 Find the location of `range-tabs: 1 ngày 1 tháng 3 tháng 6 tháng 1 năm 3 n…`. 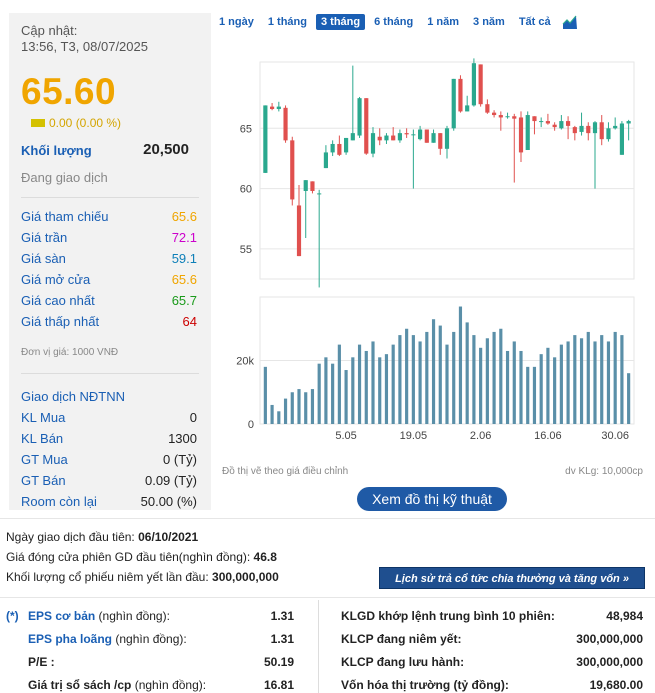

range-tabs: 1 ngày 1 tháng 3 tháng 6 tháng 1 năm 3 n… is located at coordinates (396, 22).